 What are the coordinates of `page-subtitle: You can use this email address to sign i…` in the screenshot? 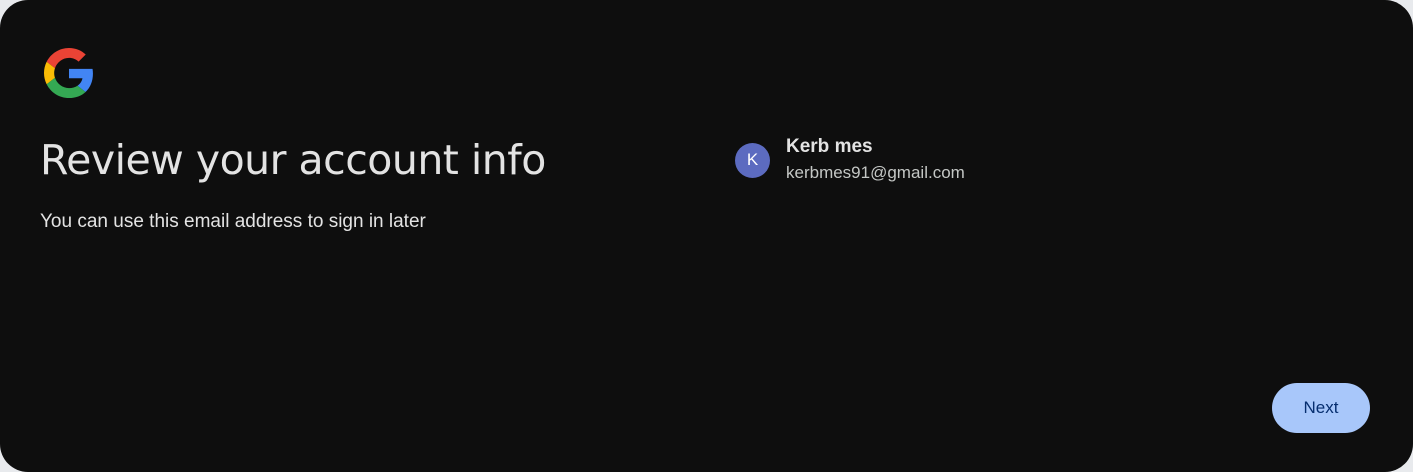 It's located at (233, 221).